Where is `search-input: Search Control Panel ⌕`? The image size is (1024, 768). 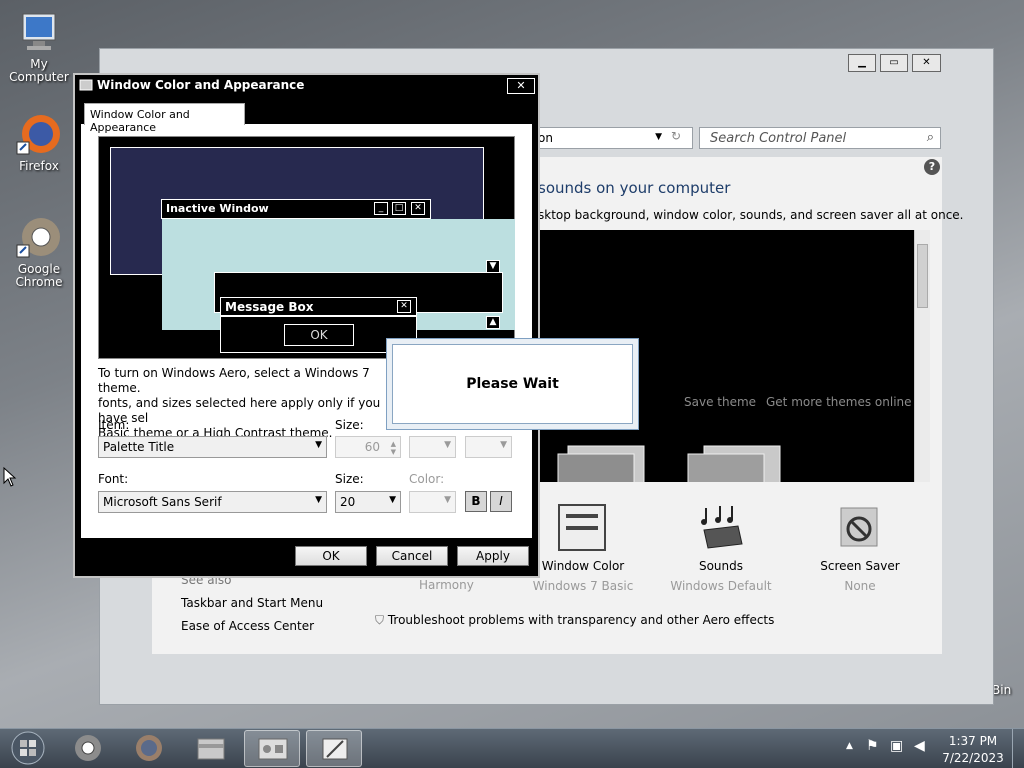 search-input: Search Control Panel ⌕ is located at coordinates (820, 138).